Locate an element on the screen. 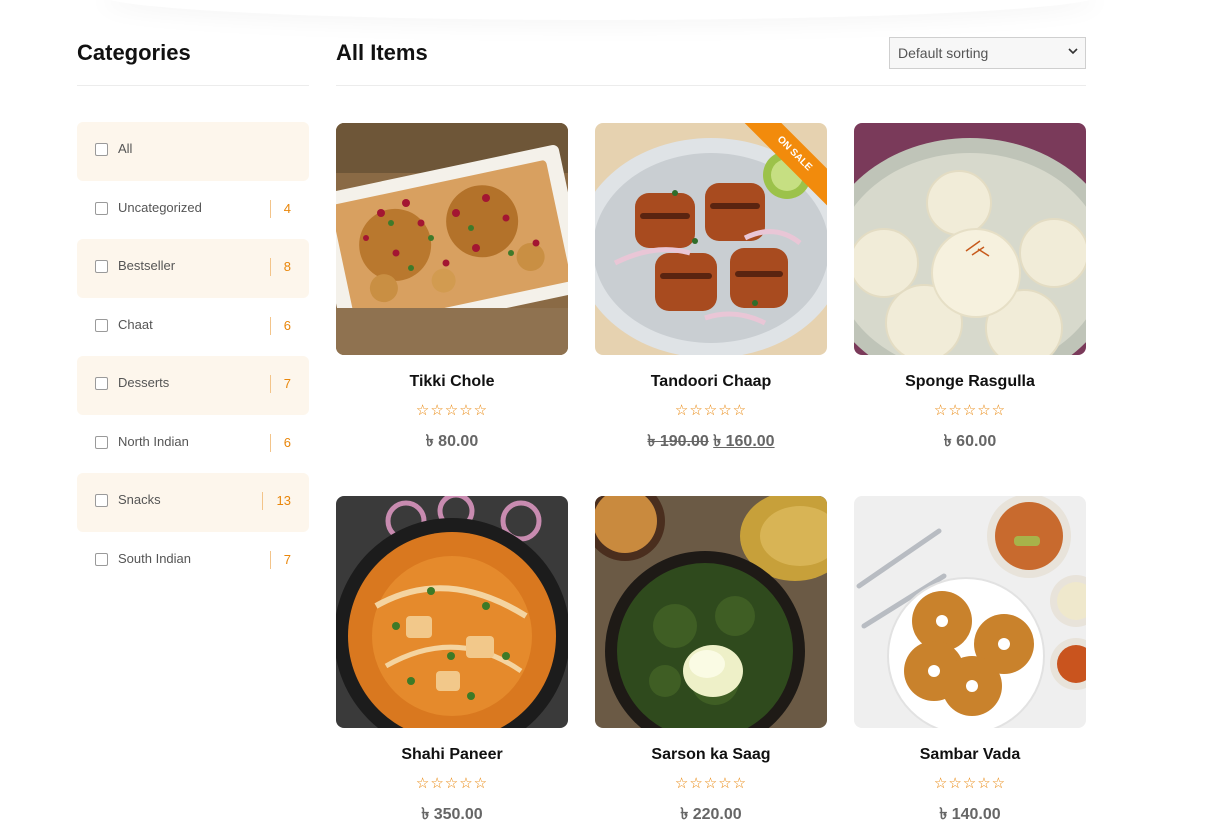 This screenshot has width=1207, height=837. product-price: ৳ 60.00 is located at coordinates (970, 441).